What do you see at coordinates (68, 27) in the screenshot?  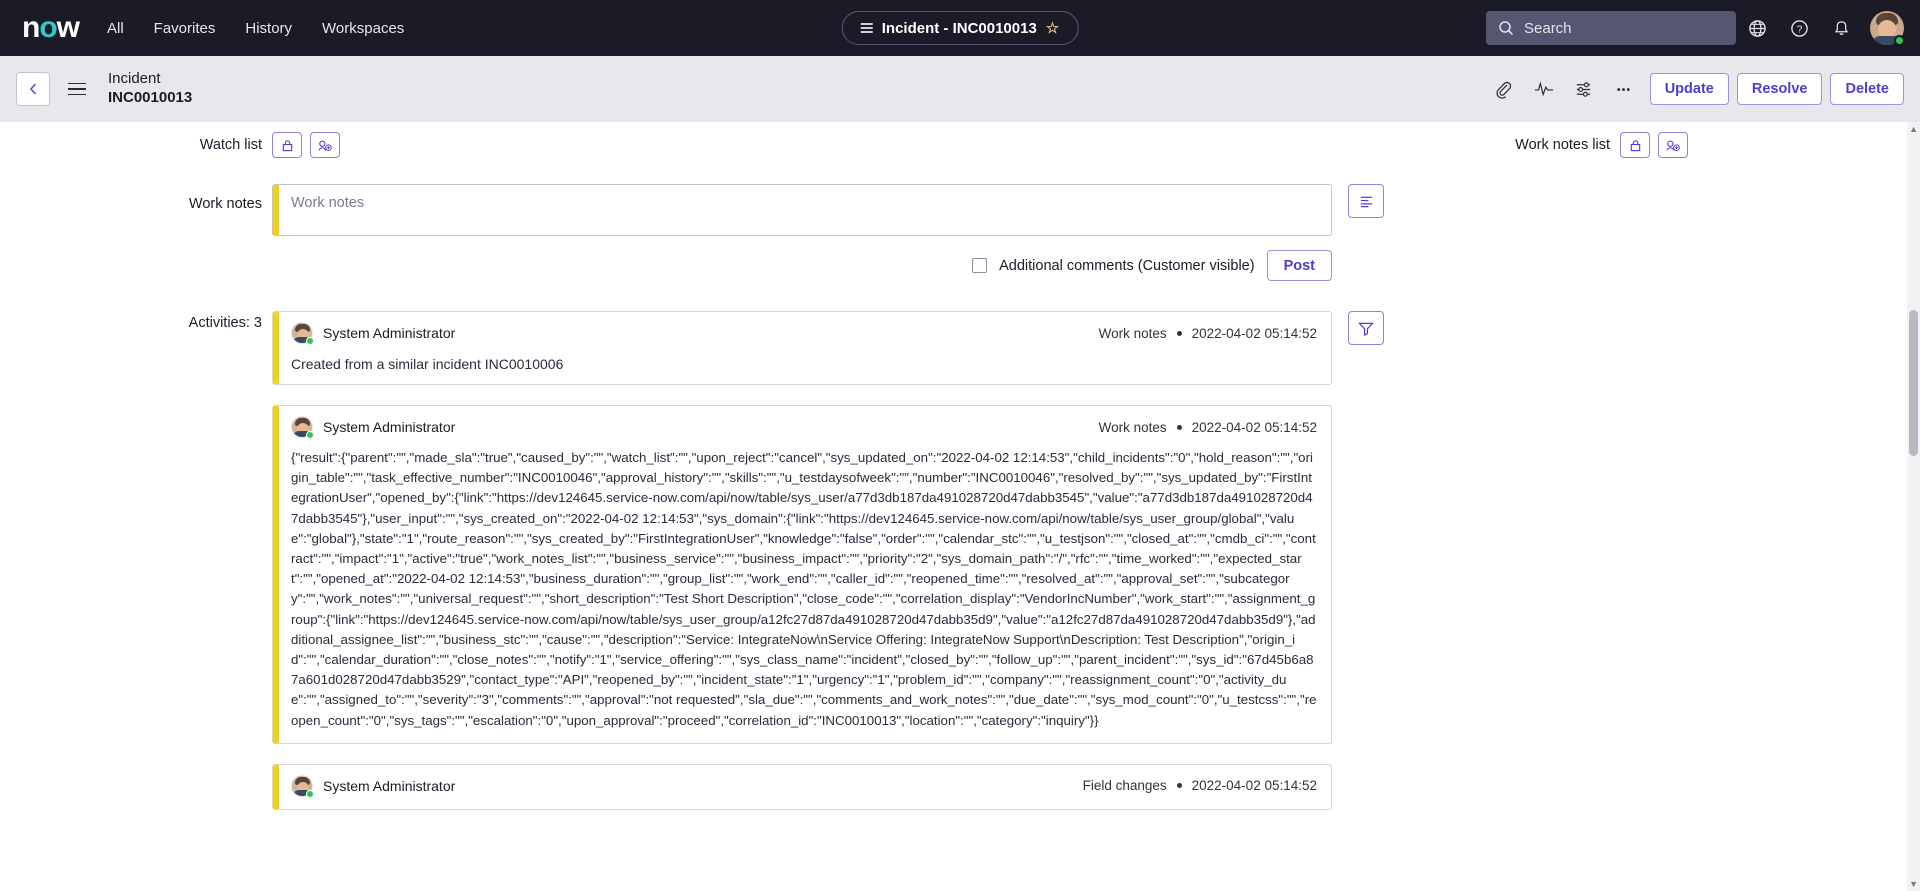 I see `logo-text-w: w` at bounding box center [68, 27].